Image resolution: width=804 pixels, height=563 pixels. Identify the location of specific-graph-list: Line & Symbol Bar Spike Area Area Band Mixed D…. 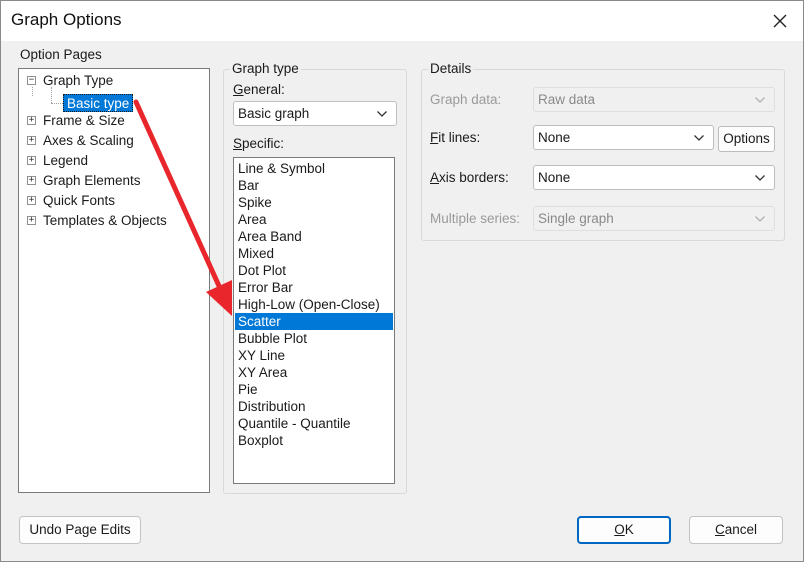
(314, 320).